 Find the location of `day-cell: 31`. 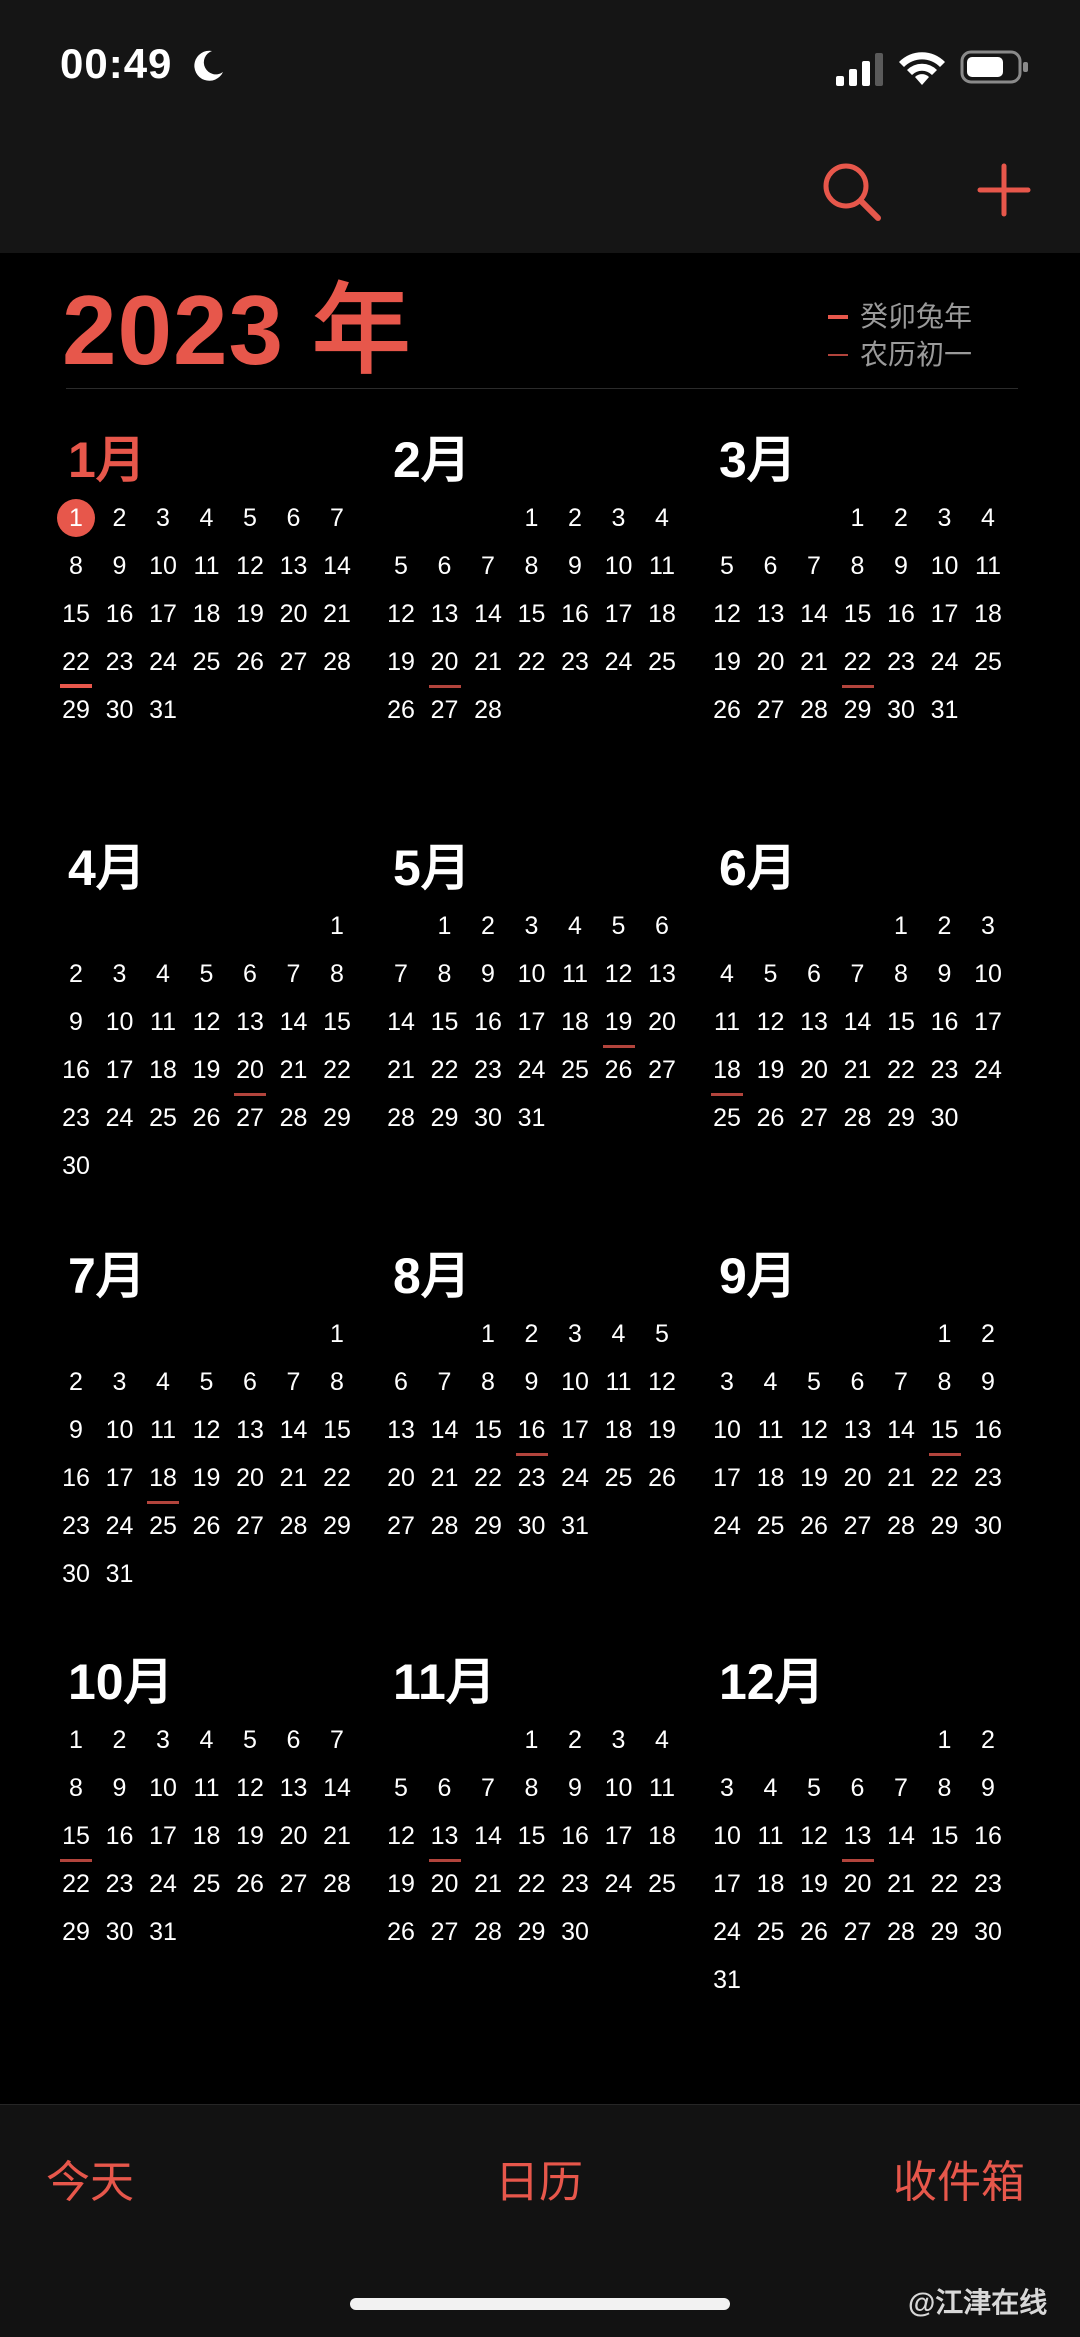

day-cell: 31 is located at coordinates (163, 710).